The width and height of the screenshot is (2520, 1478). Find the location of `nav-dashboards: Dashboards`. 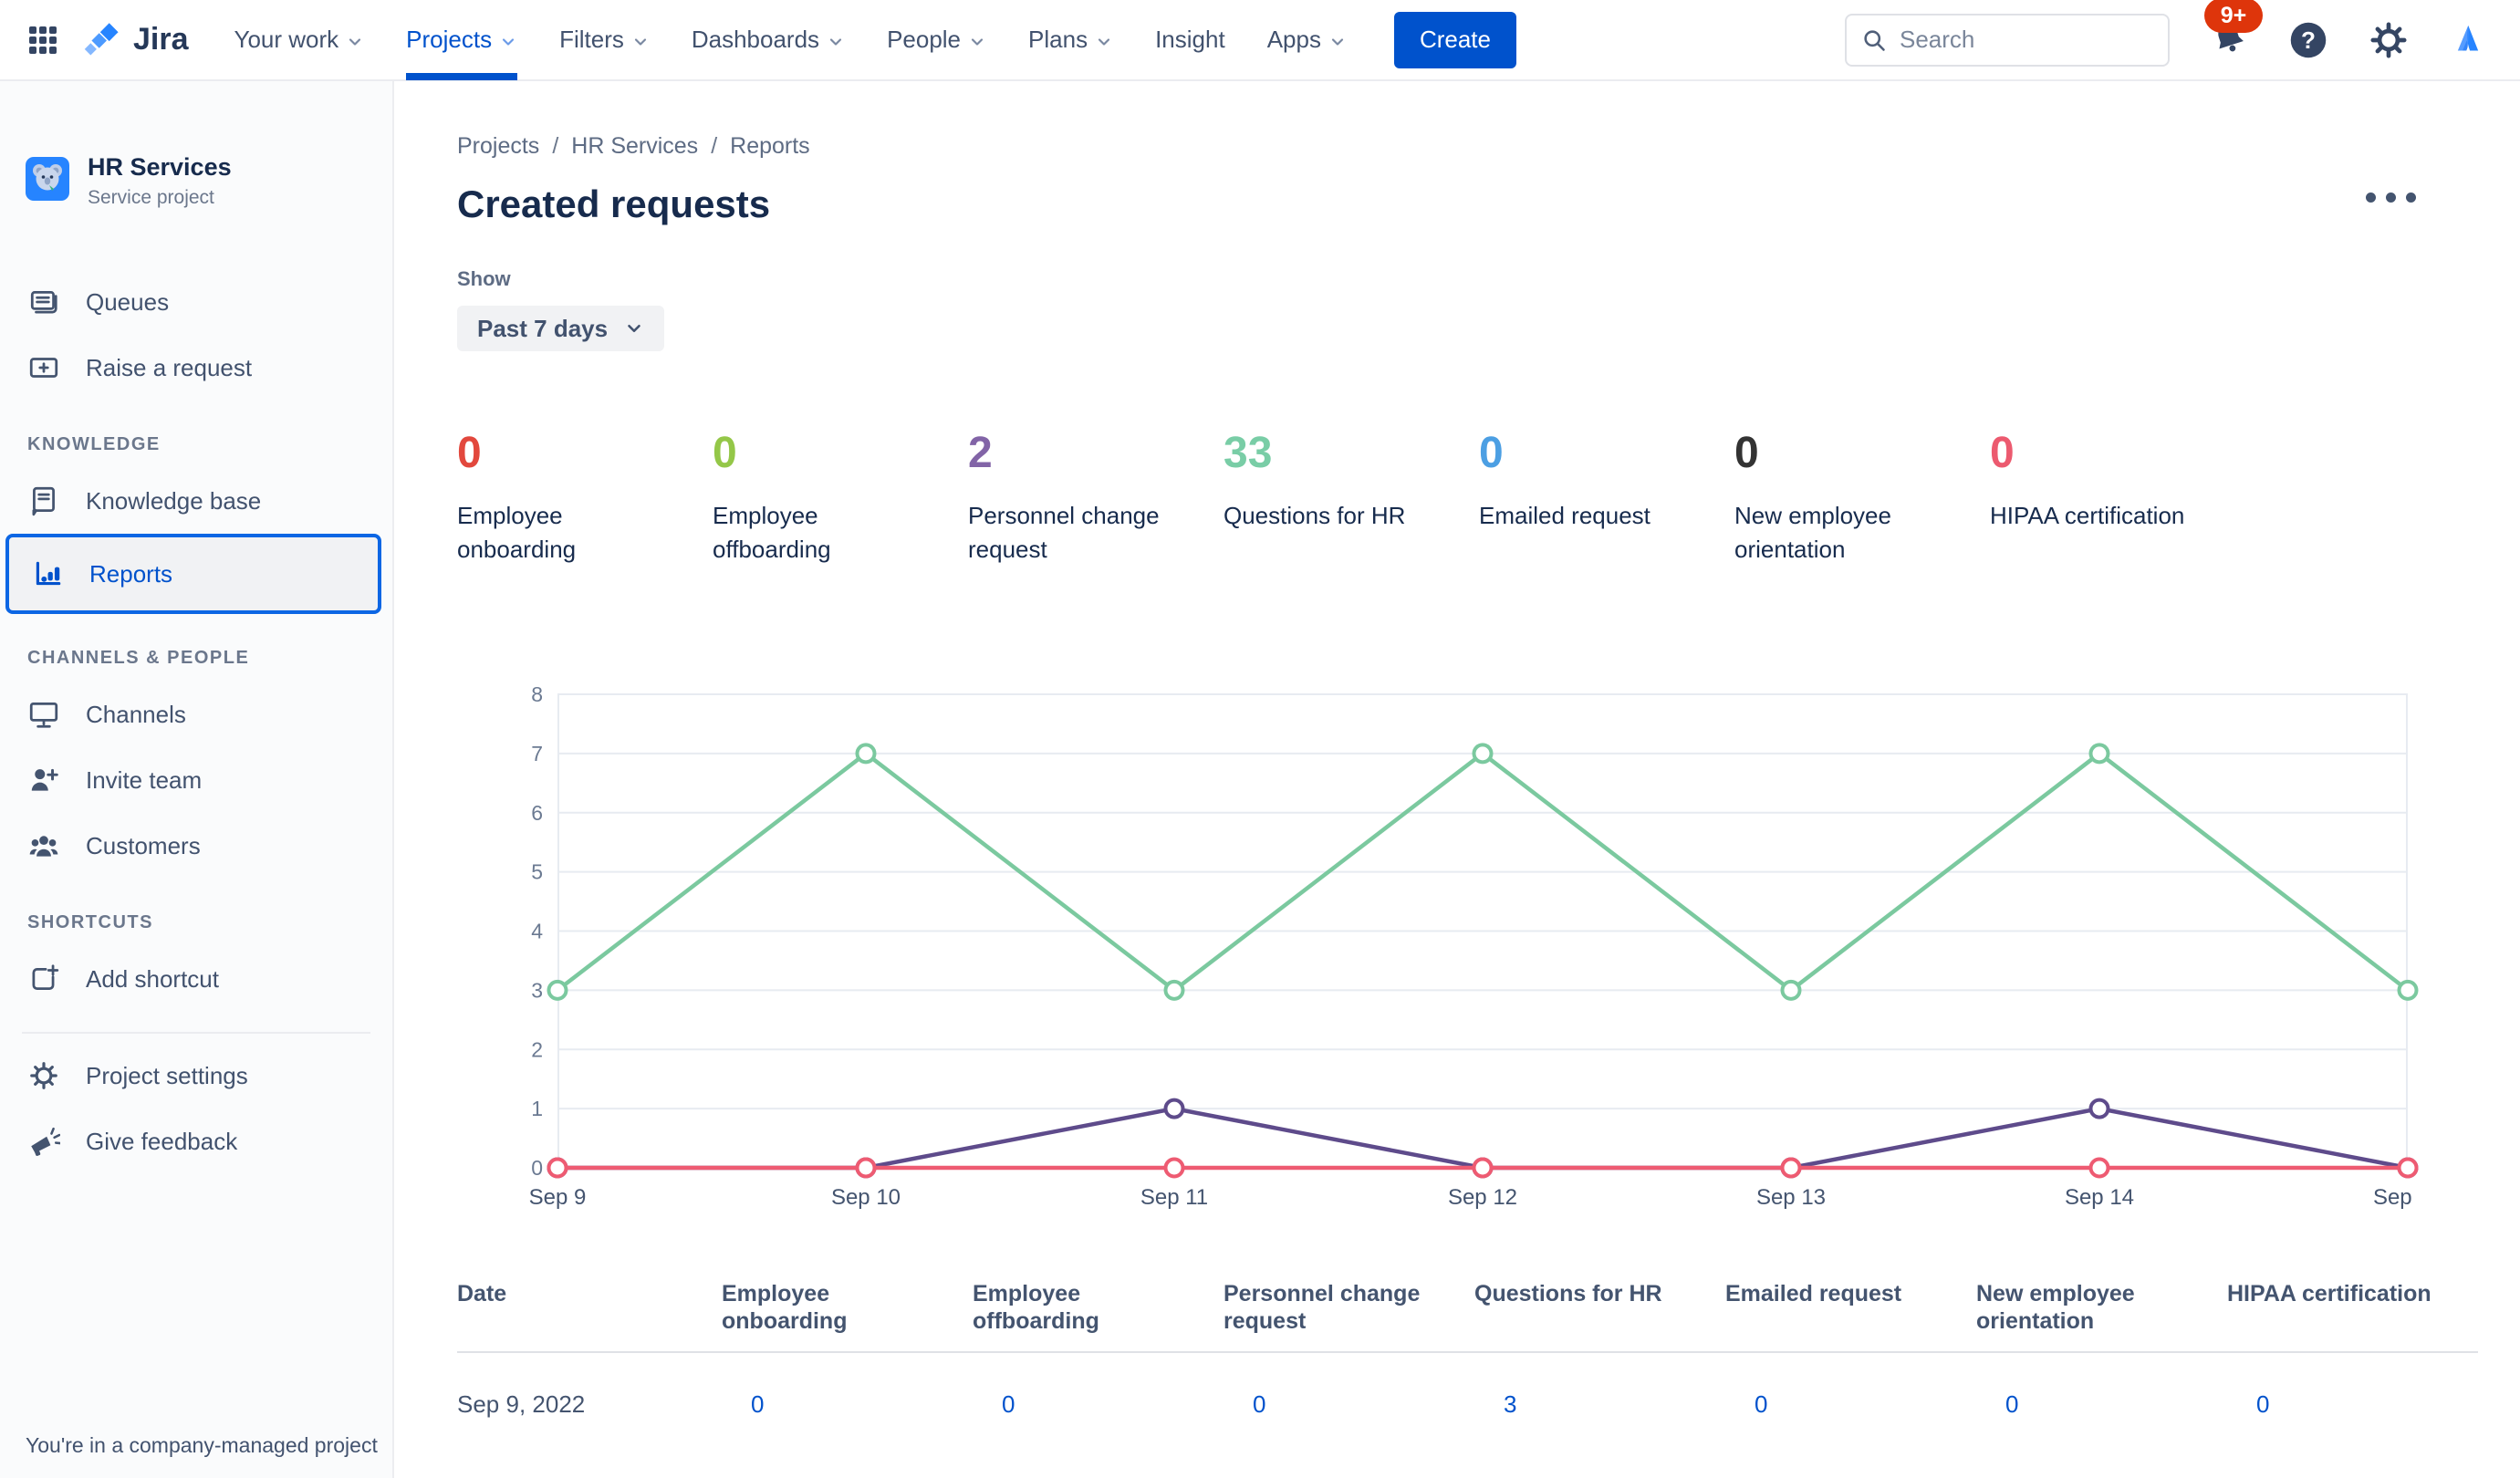

nav-dashboards: Dashboards is located at coordinates (768, 40).